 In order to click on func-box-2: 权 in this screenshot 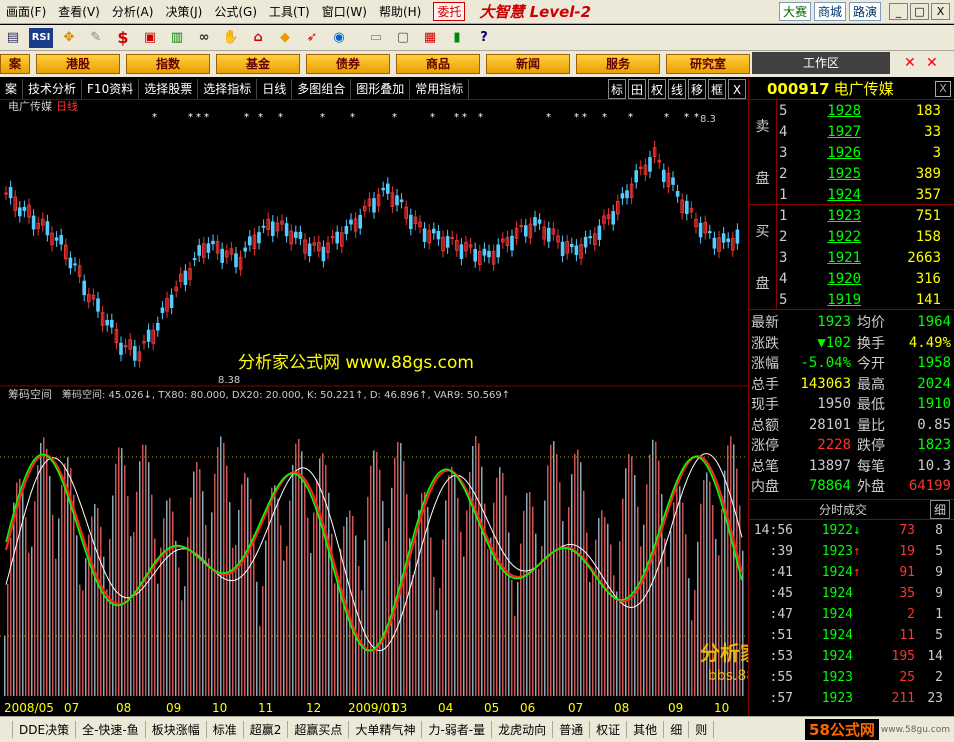, I will do `click(657, 88)`.